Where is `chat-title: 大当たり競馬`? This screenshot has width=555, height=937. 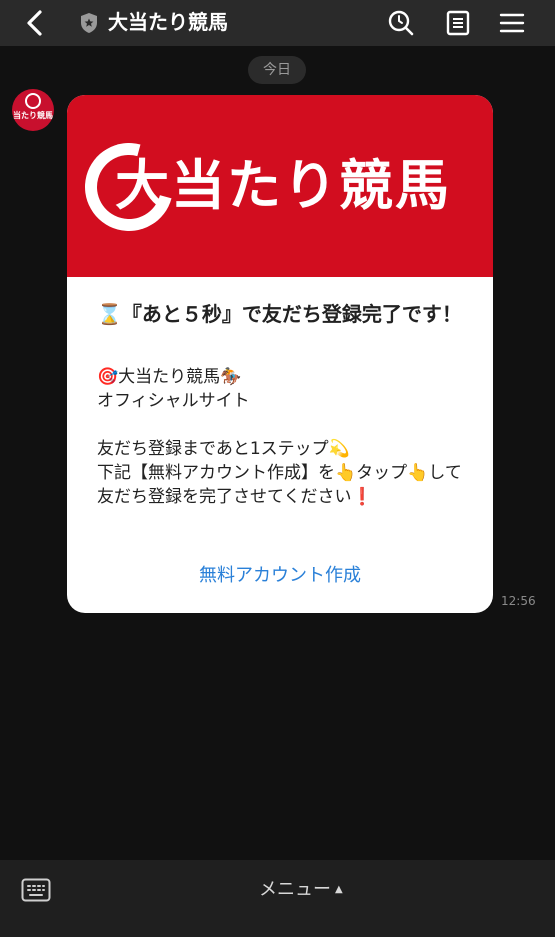
chat-title: 大当たり競馬 is located at coordinates (168, 22).